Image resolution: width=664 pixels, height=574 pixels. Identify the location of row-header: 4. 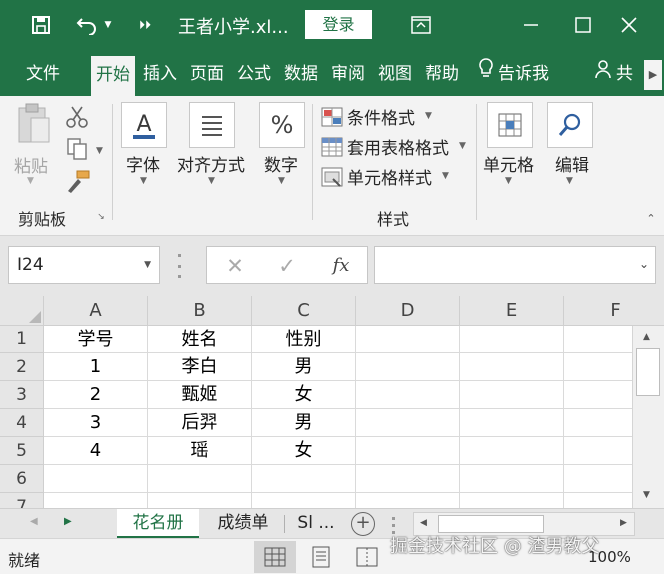
(22, 423).